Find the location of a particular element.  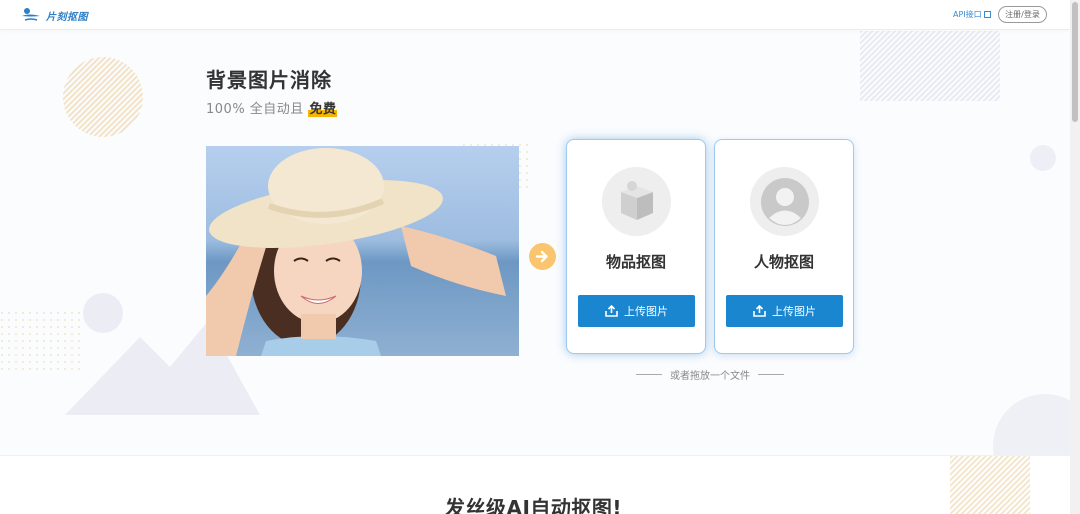

page-subtitle: 100% 全自动且 免费 is located at coordinates (272, 107).